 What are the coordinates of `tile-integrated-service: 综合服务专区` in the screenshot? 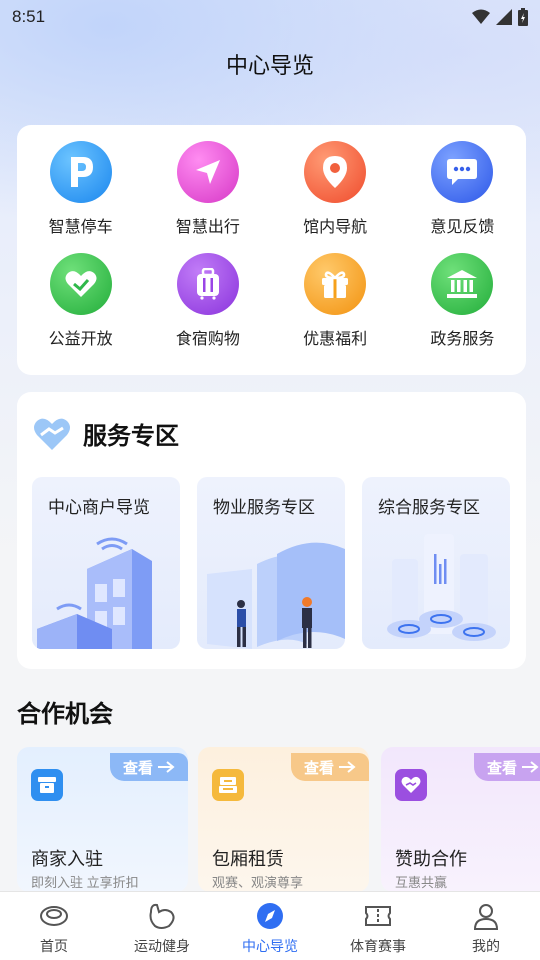 It's located at (436, 563).